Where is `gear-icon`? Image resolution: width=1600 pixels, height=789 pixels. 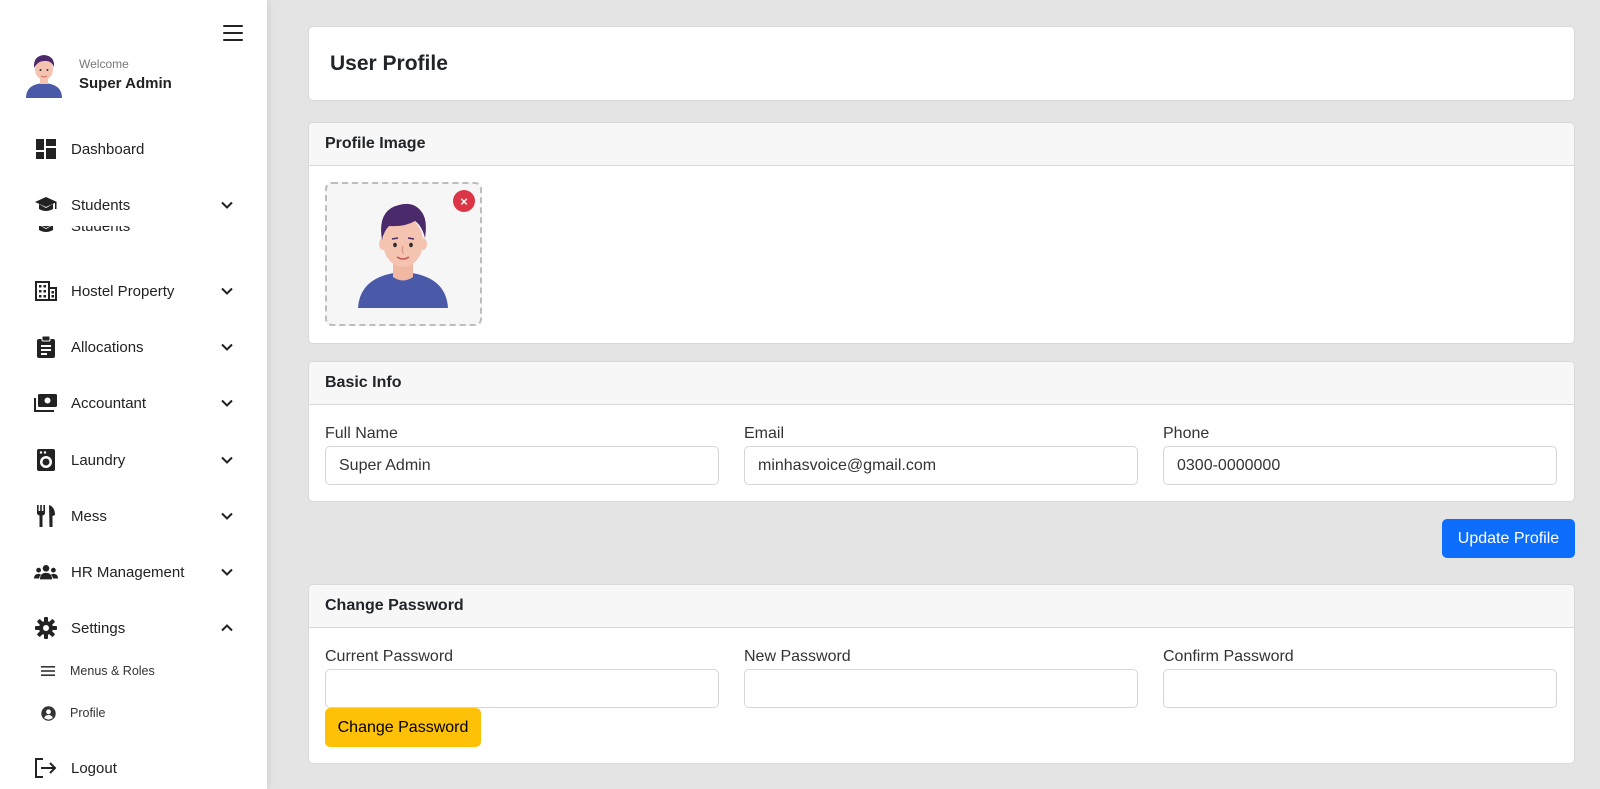
gear-icon is located at coordinates (46, 628).